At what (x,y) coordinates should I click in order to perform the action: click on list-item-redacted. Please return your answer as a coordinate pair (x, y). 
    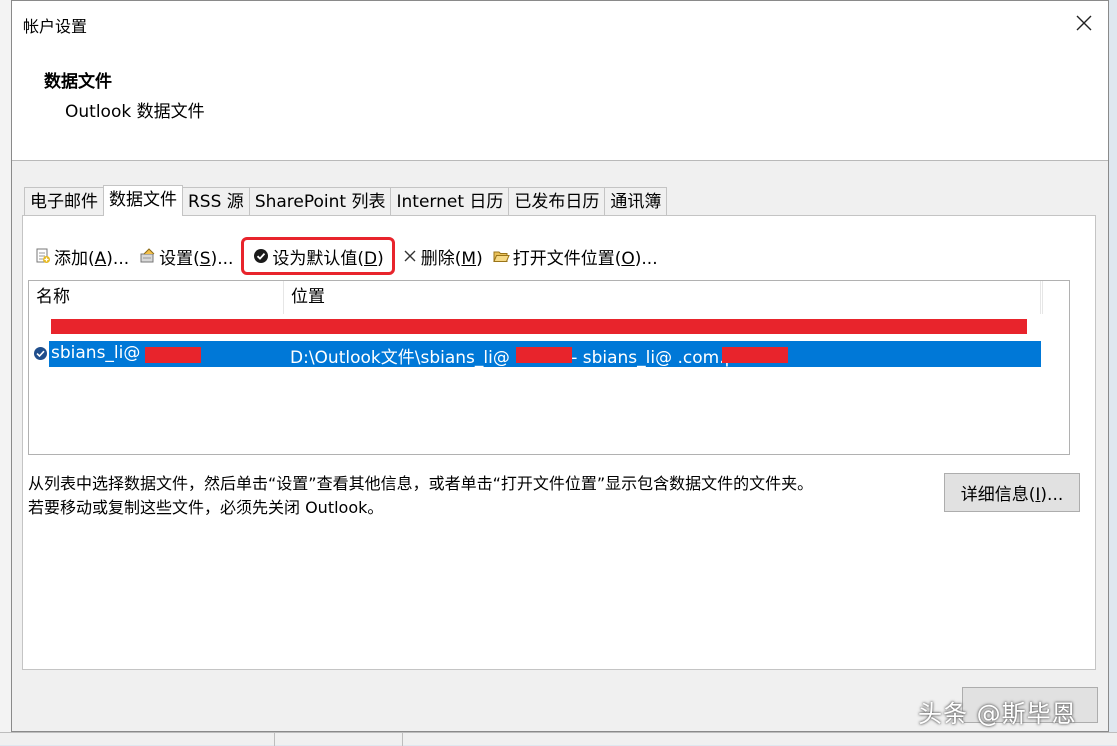
    Looking at the image, I should click on (535, 324).